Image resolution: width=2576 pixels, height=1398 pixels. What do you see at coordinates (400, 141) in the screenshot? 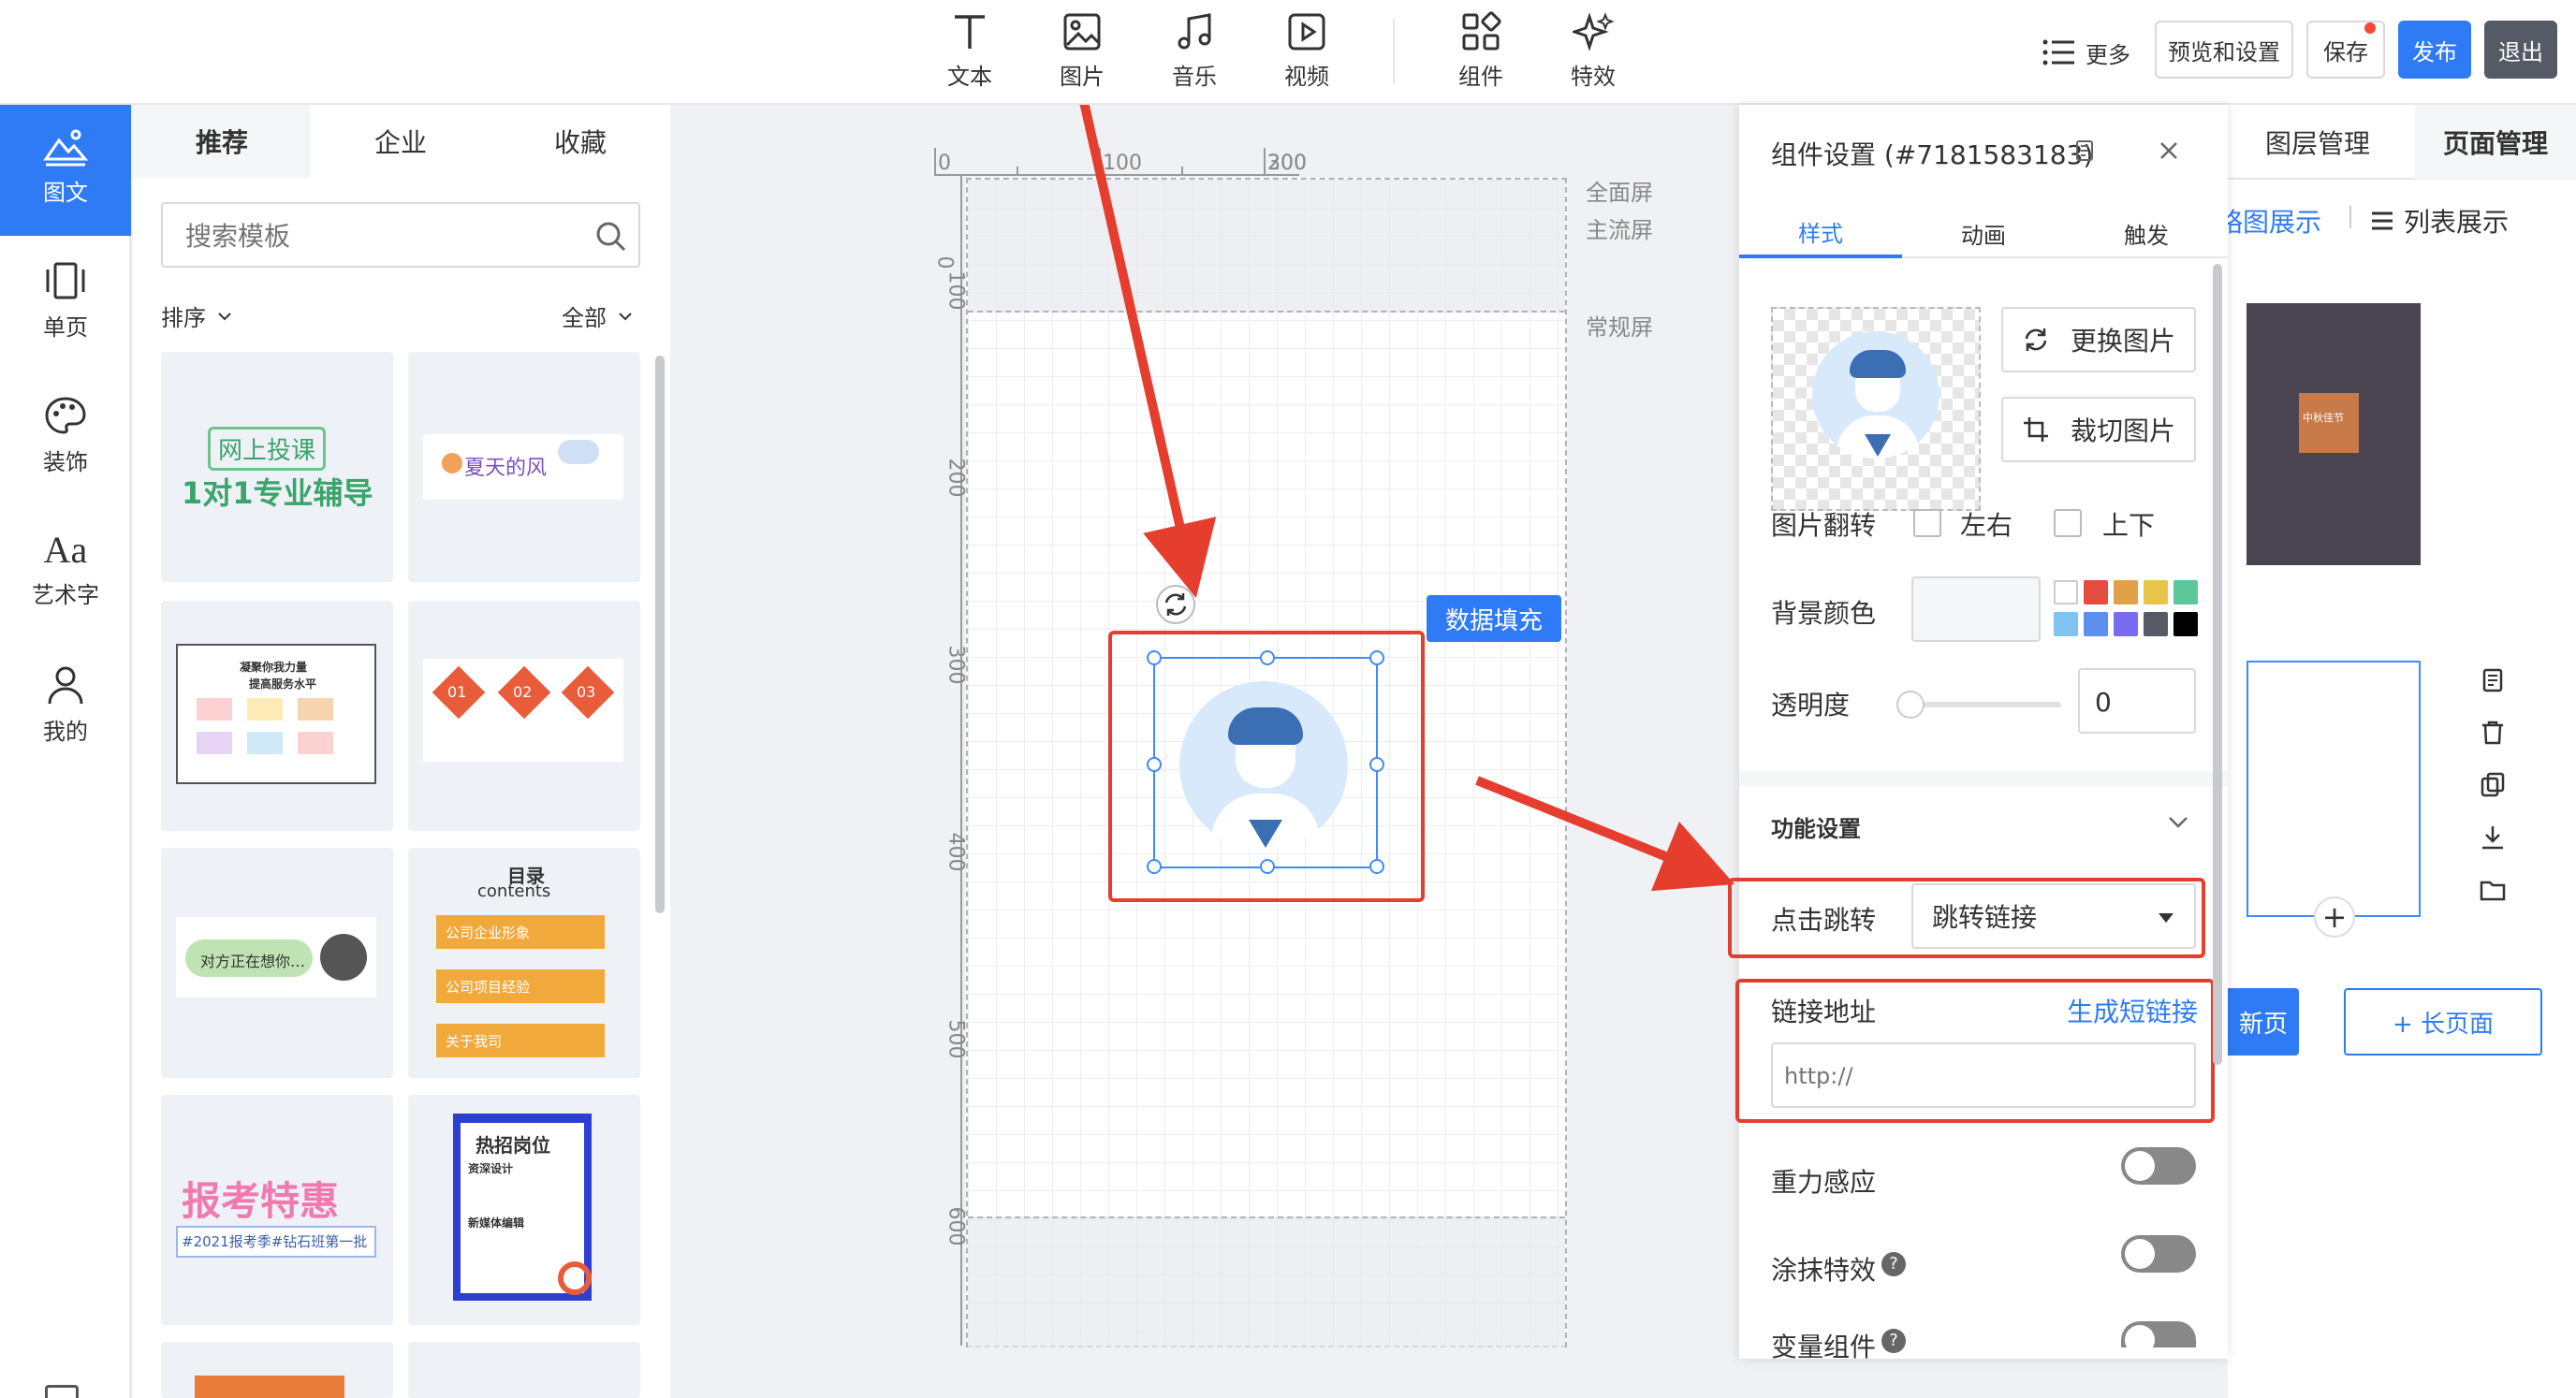
I see `tab-enterprise: 企业` at bounding box center [400, 141].